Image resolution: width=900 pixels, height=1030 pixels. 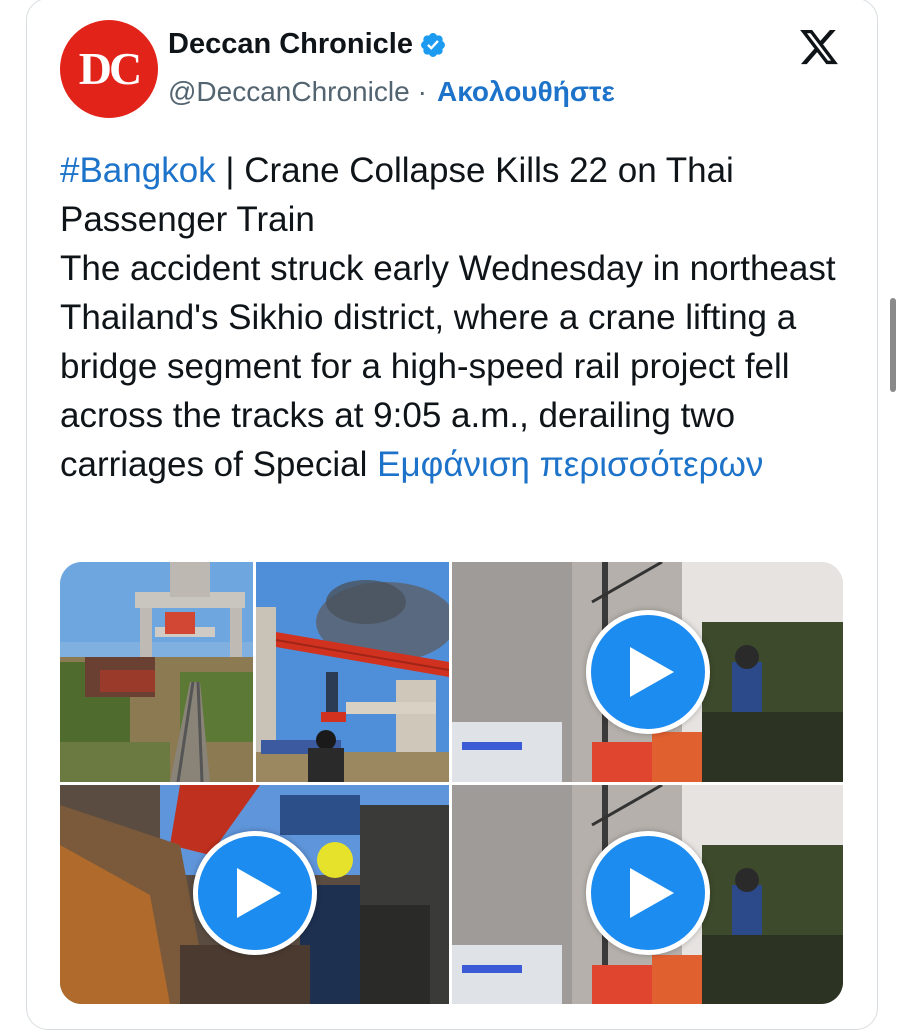 I want to click on scrollbar, so click(x=893, y=345).